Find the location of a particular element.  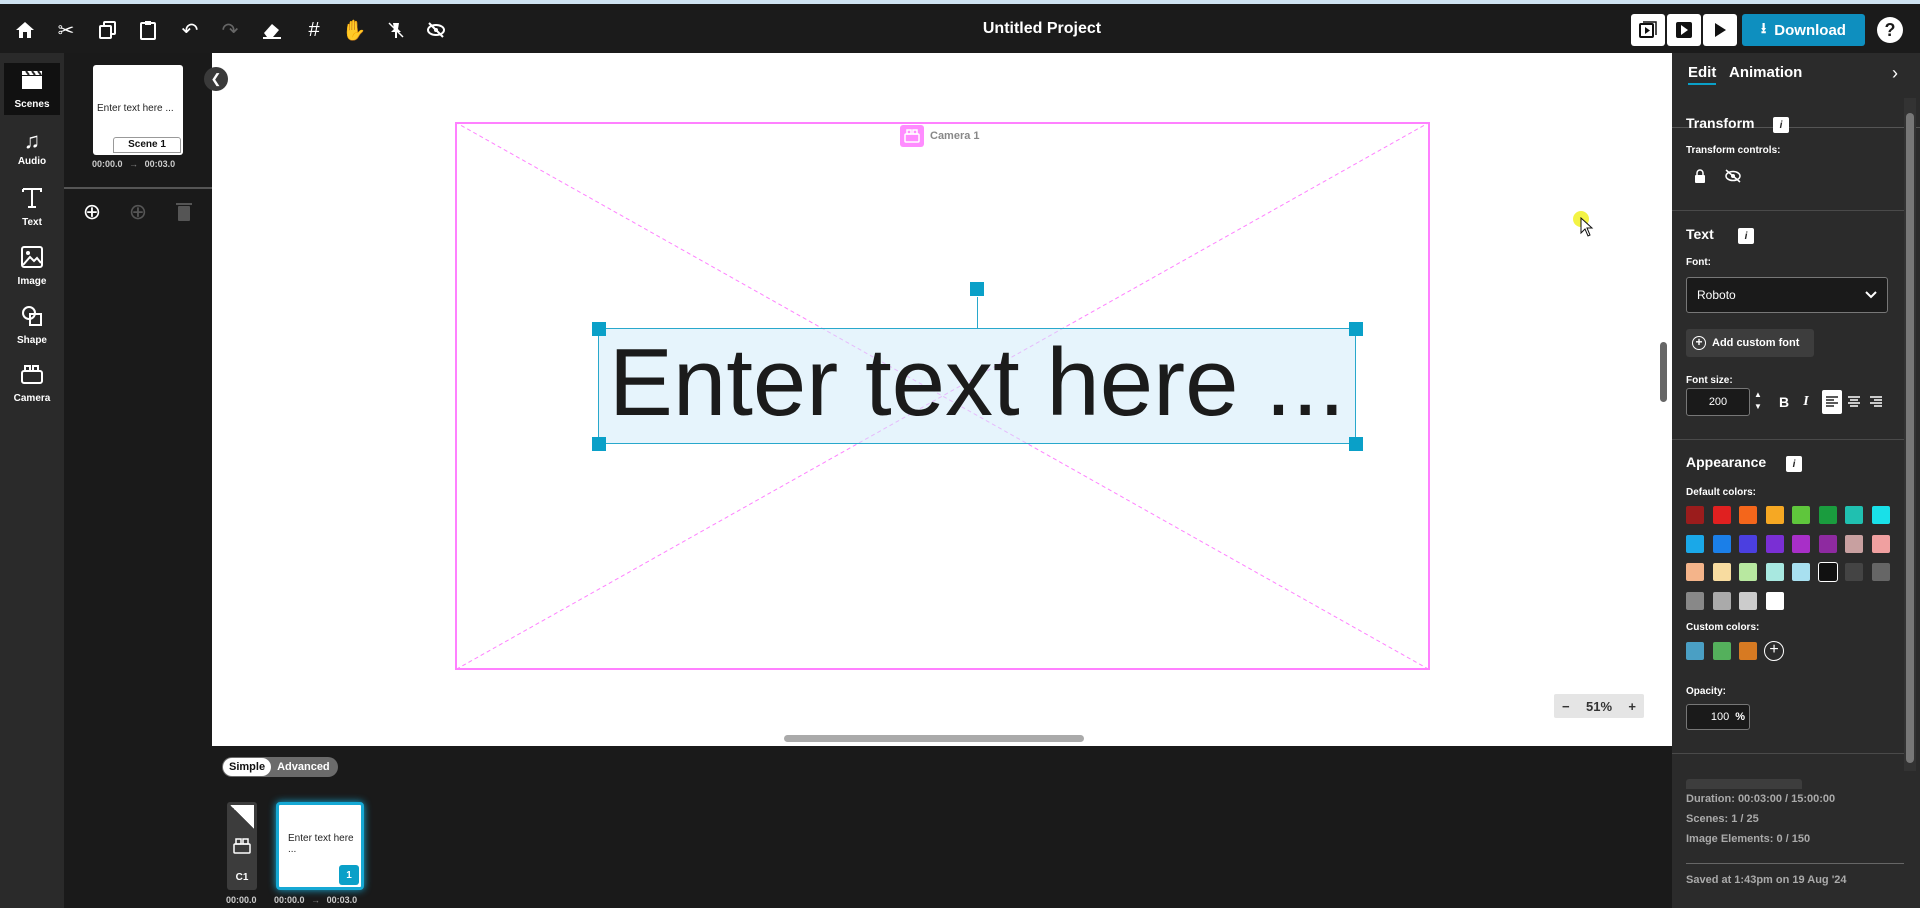

nav-audio: ♫ Audio is located at coordinates (32, 148).